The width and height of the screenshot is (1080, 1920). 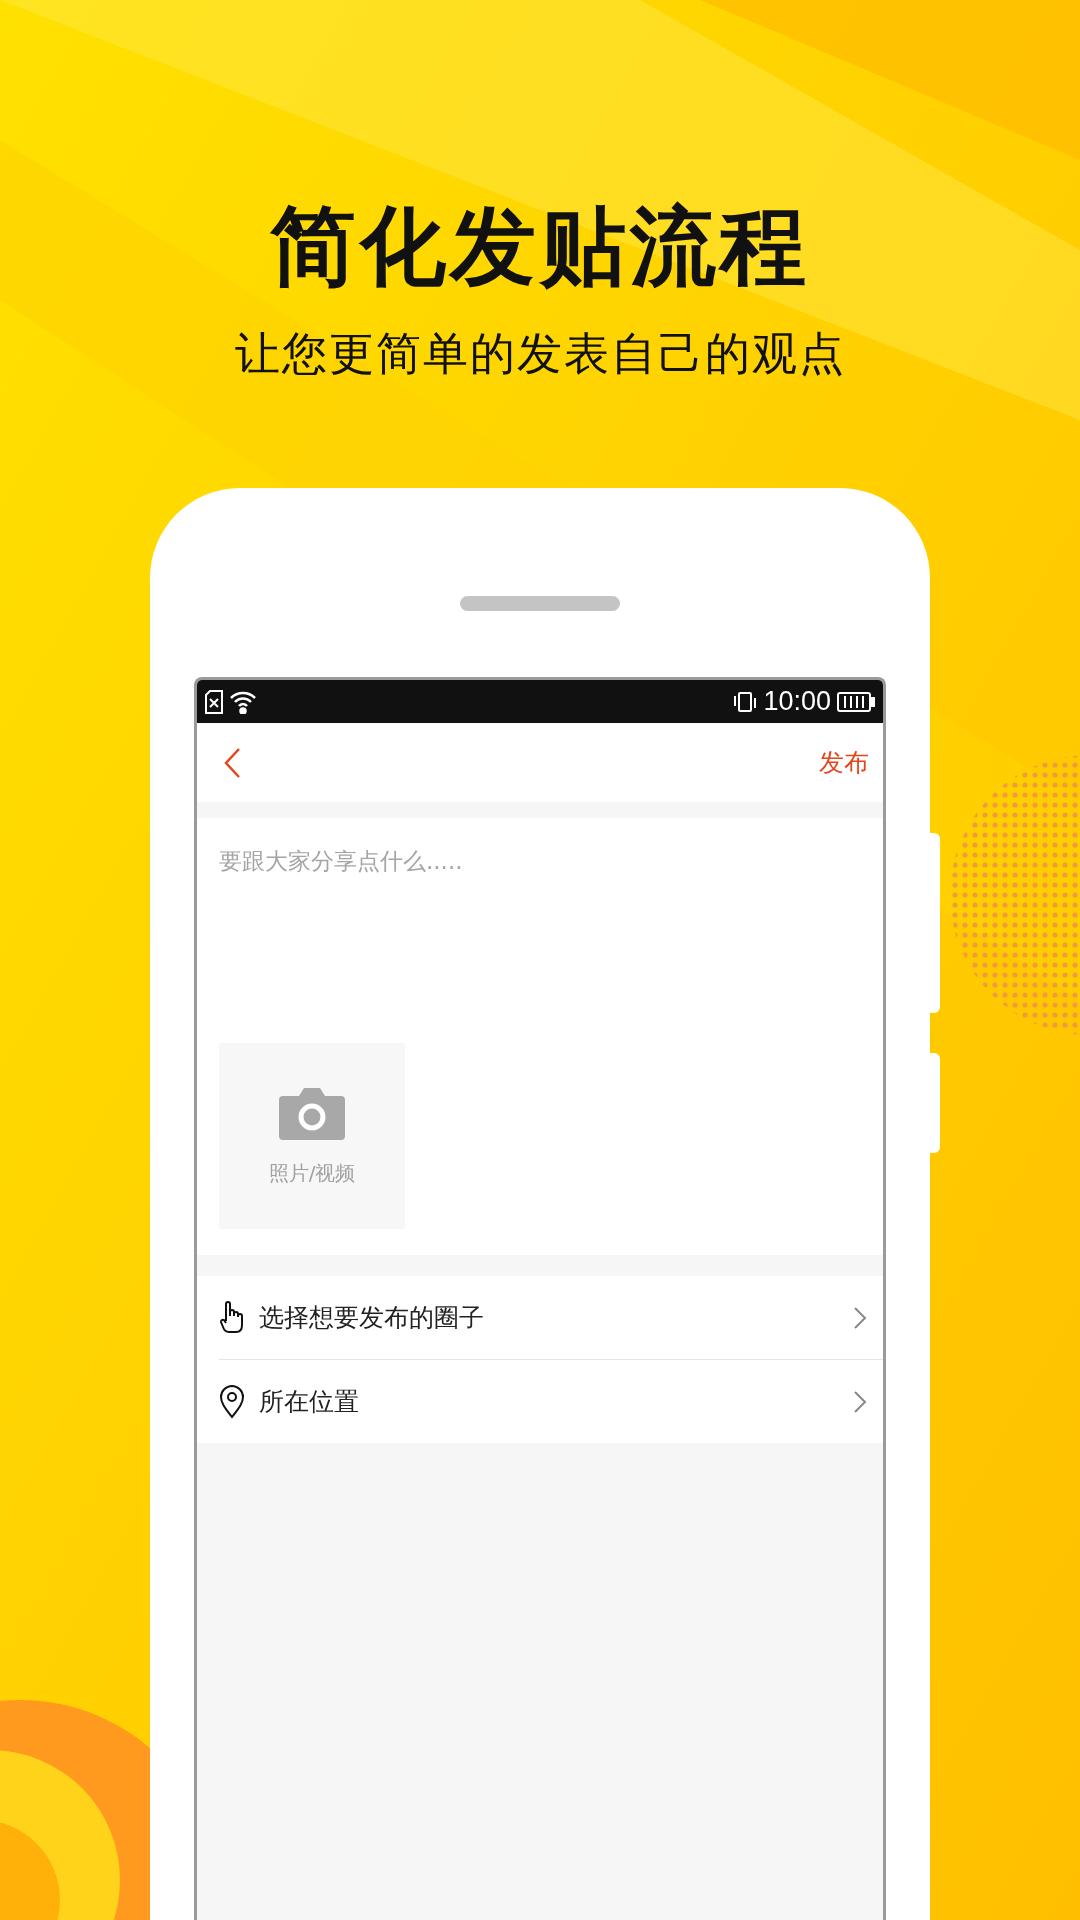 I want to click on option-label: 所在位置, so click(x=309, y=1402).